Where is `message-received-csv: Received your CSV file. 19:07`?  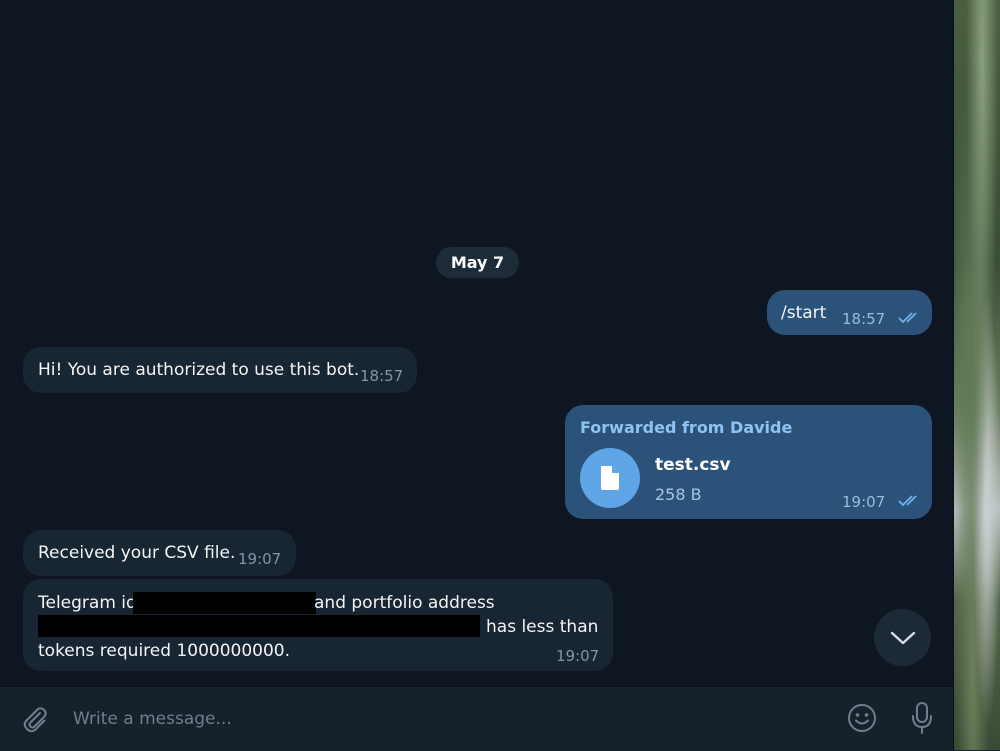 message-received-csv: Received your CSV file. 19:07 is located at coordinates (159, 553).